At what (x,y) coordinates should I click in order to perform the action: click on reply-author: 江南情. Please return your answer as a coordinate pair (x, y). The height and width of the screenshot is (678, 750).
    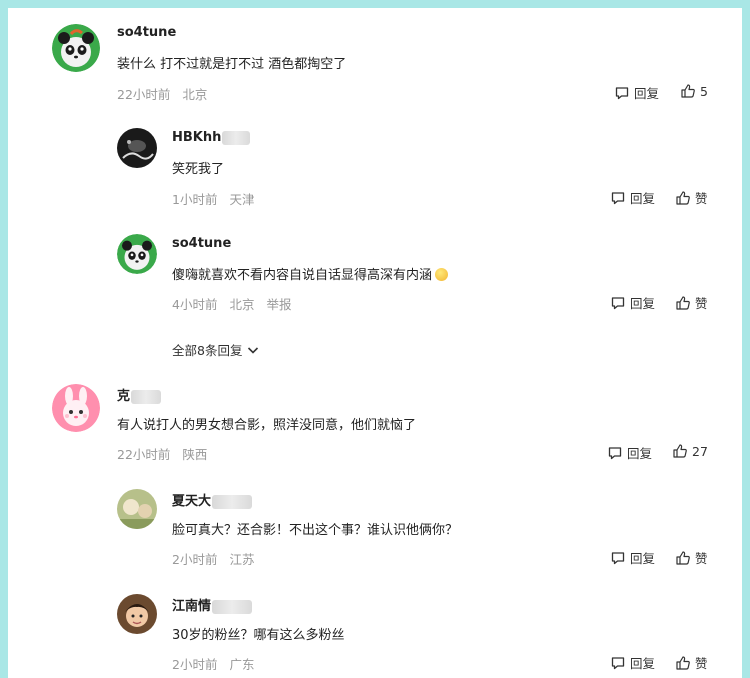
    Looking at the image, I should click on (212, 604).